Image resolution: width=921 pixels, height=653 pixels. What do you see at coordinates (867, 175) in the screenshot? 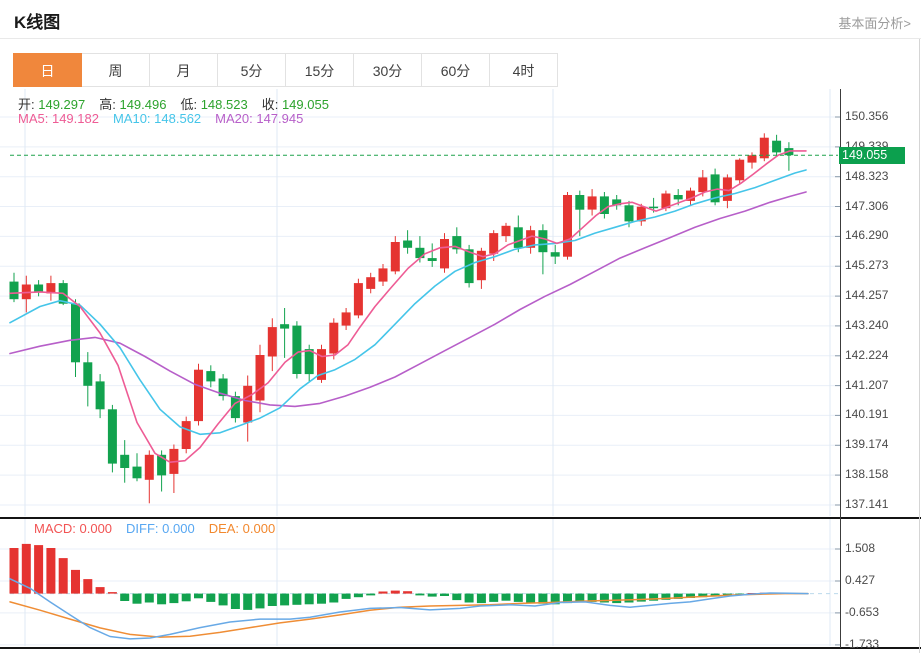
I see `price-axis-label: 148.323` at bounding box center [867, 175].